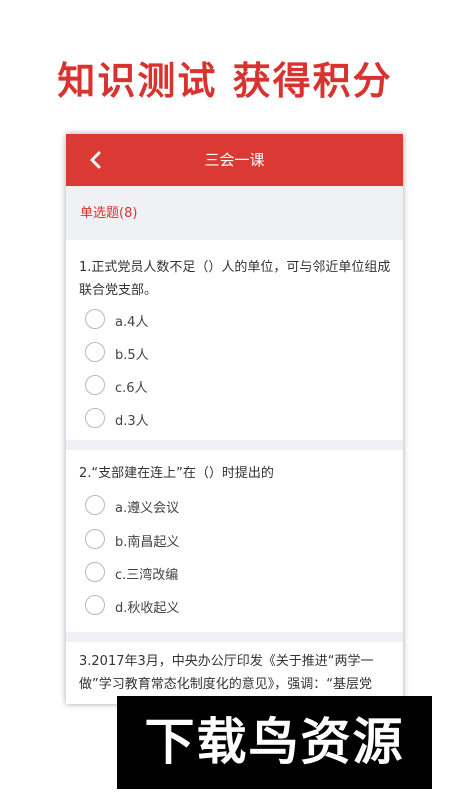 The image size is (450, 800). Describe the element at coordinates (109, 213) in the screenshot. I see `section-label: 单选题(8)` at that location.